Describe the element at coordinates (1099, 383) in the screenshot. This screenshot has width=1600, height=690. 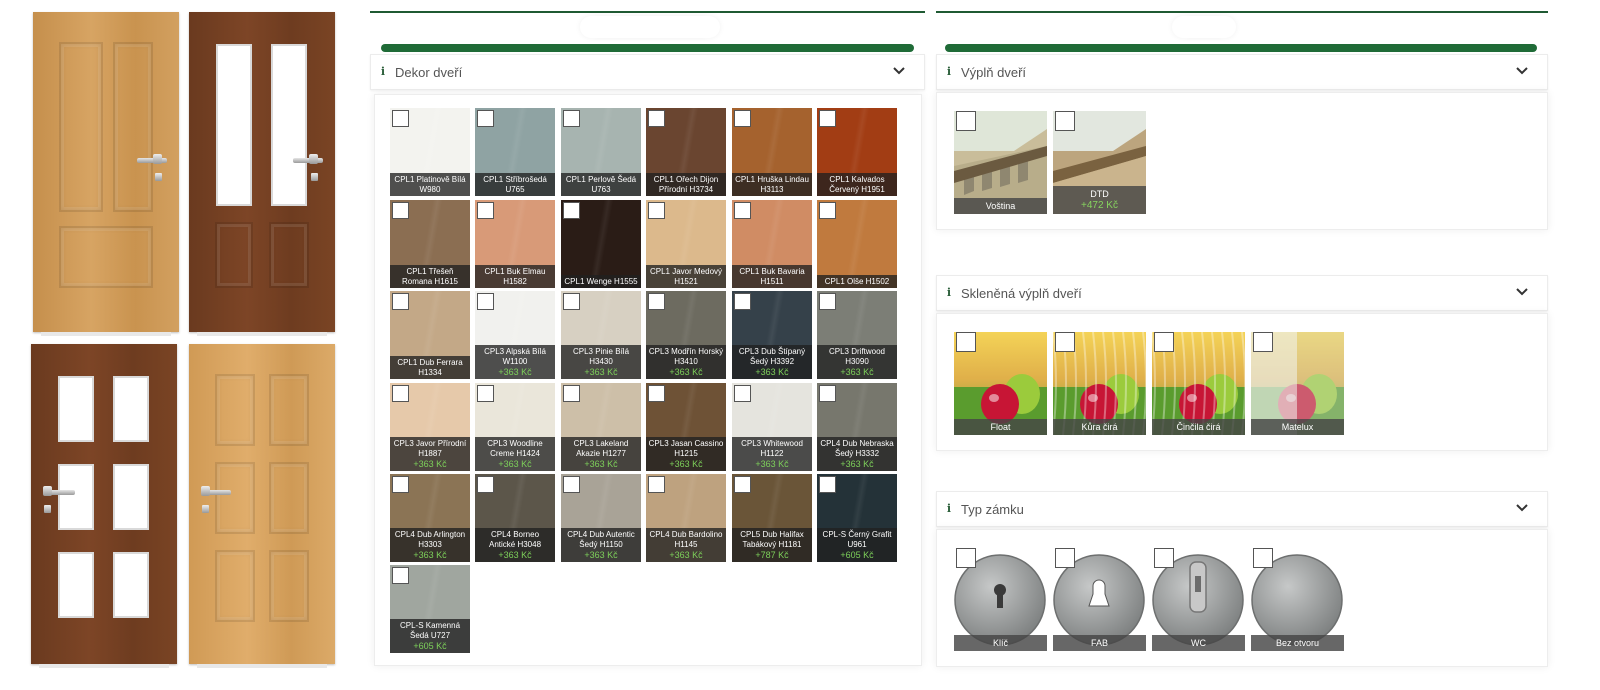
I see `glass-option: Kůra čirá` at that location.